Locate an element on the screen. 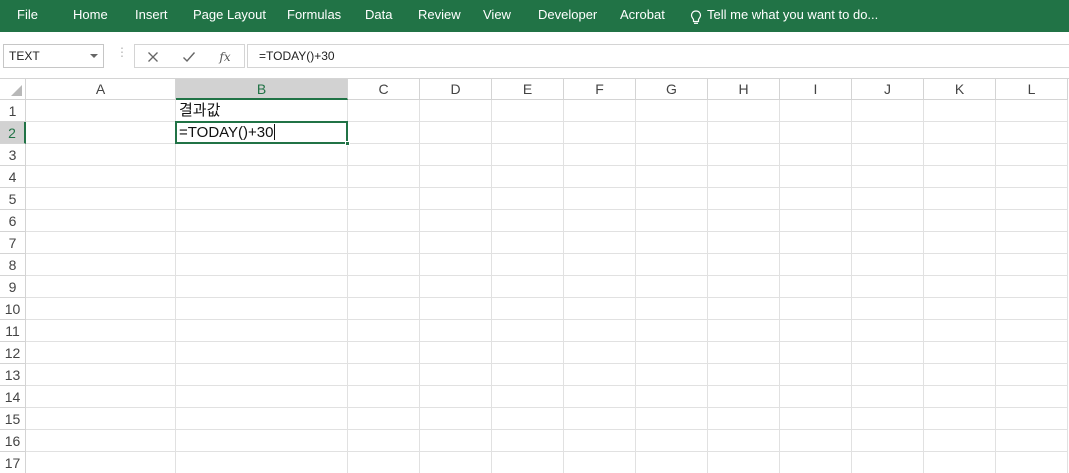 The width and height of the screenshot is (1069, 473). cell-b6 is located at coordinates (262, 221).